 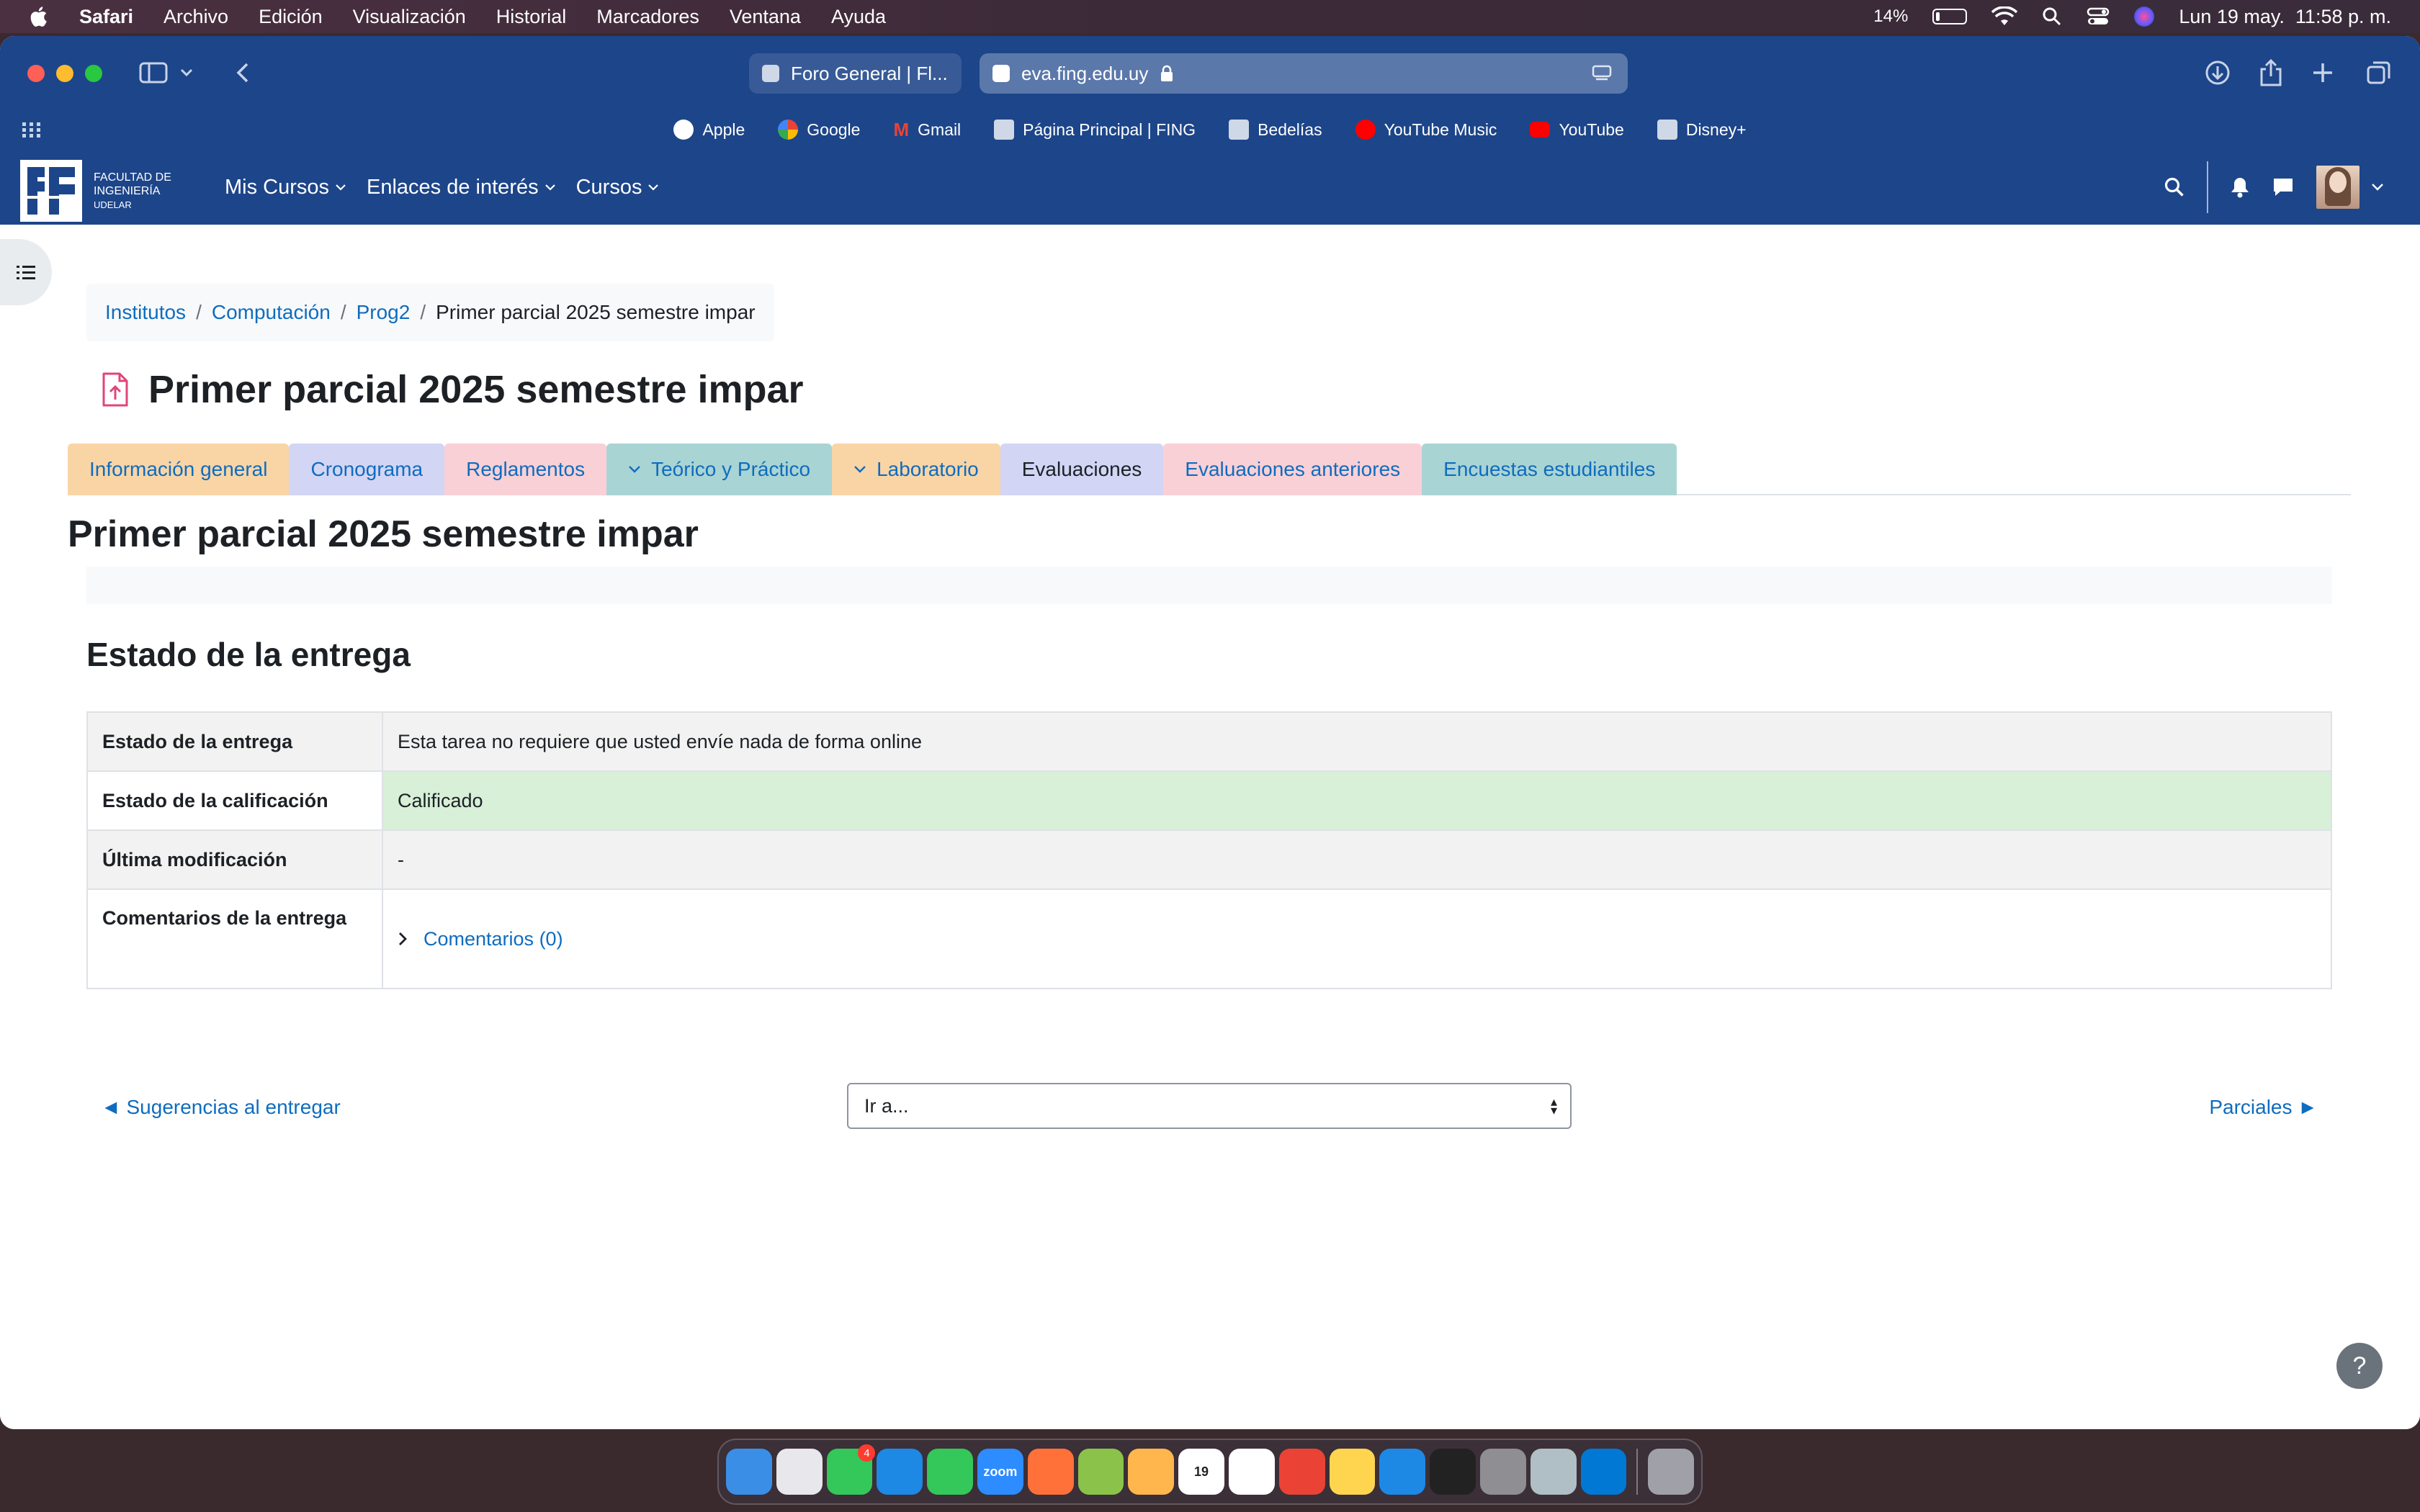 I want to click on fing-favicon-icon, so click(x=770, y=73).